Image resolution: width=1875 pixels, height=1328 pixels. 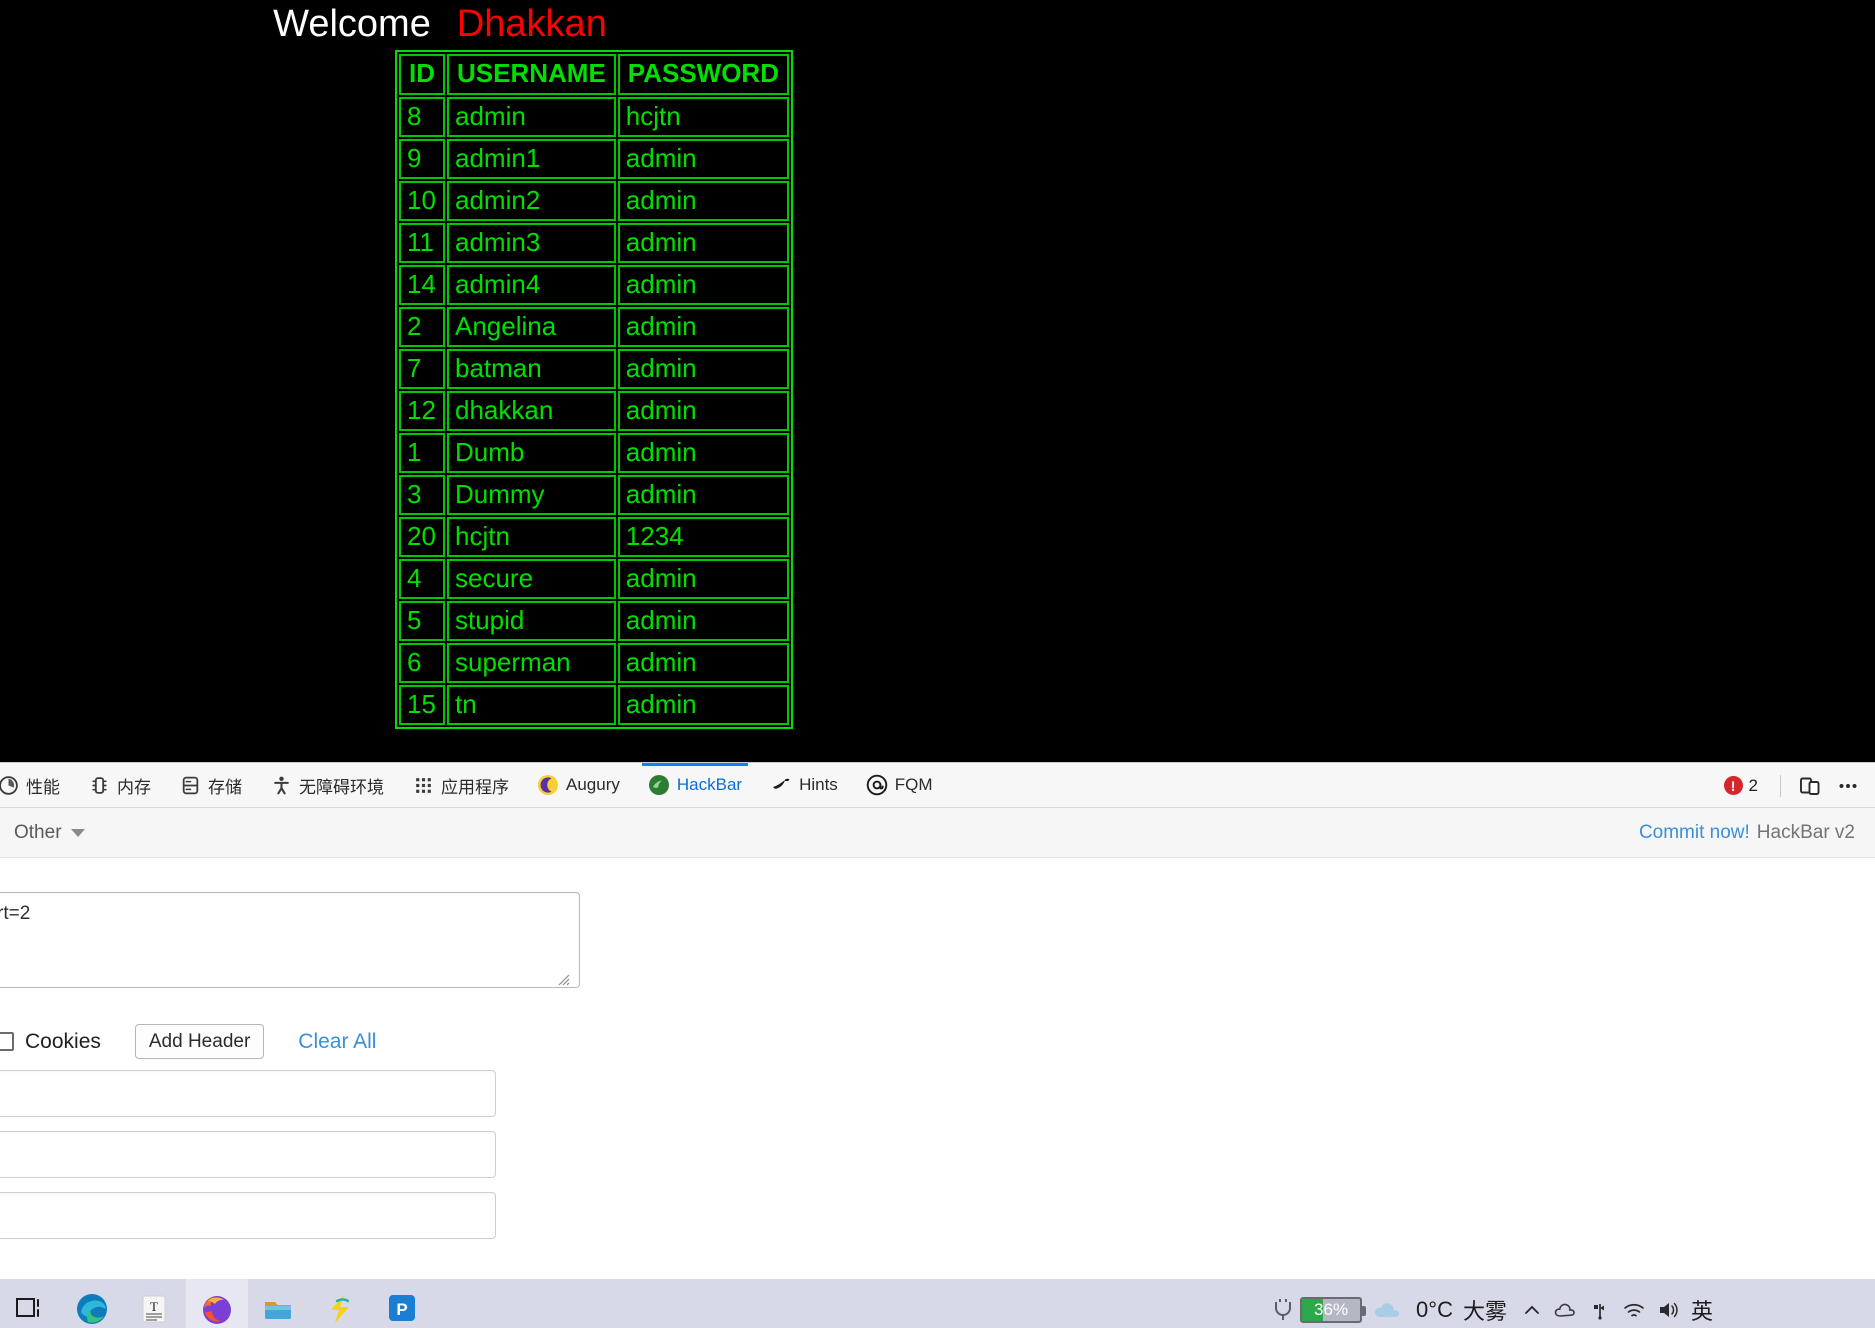 I want to click on hints-icon, so click(x=781, y=785).